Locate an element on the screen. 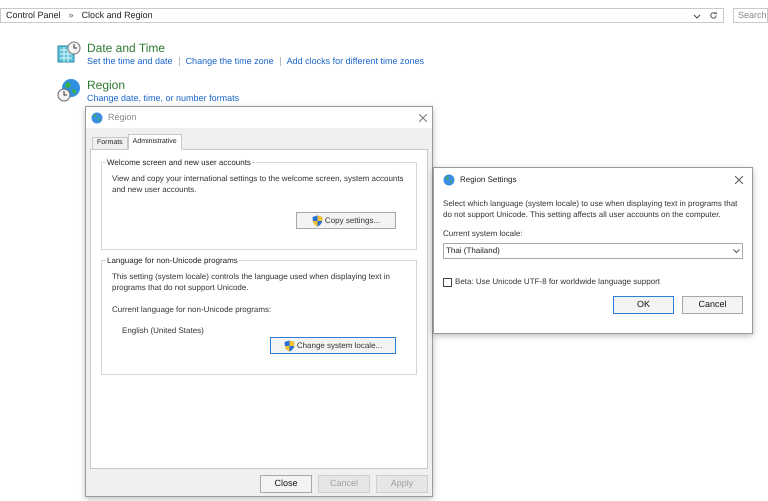  dialog-button: Cancel is located at coordinates (712, 305).